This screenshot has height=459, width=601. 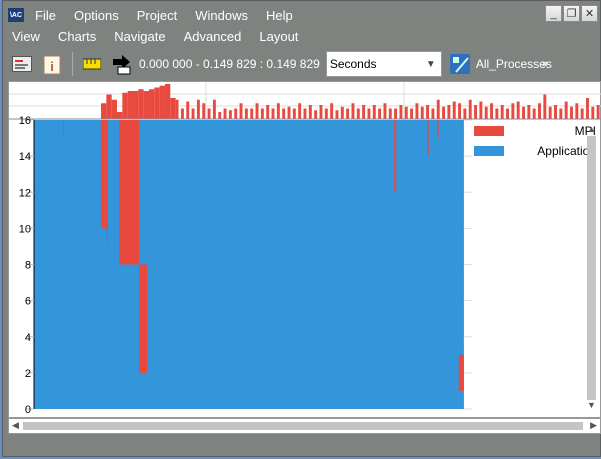 I want to click on menu-file: File, so click(x=45, y=15).